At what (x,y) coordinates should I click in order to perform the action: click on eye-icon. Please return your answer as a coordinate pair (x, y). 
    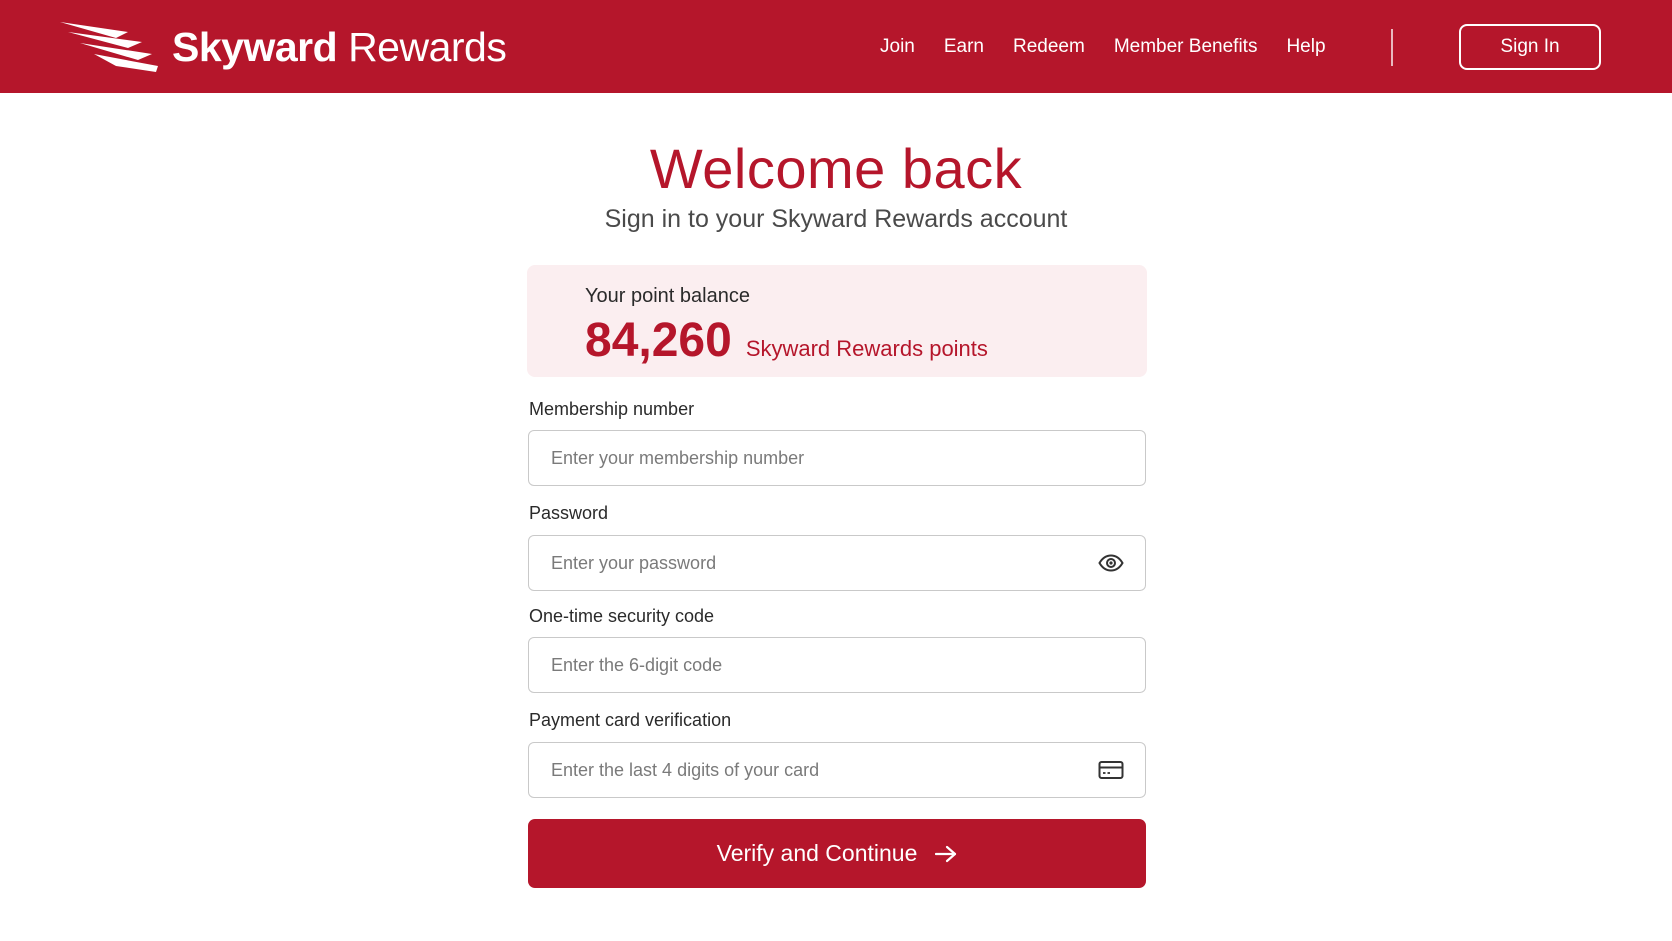
    Looking at the image, I should click on (1111, 563).